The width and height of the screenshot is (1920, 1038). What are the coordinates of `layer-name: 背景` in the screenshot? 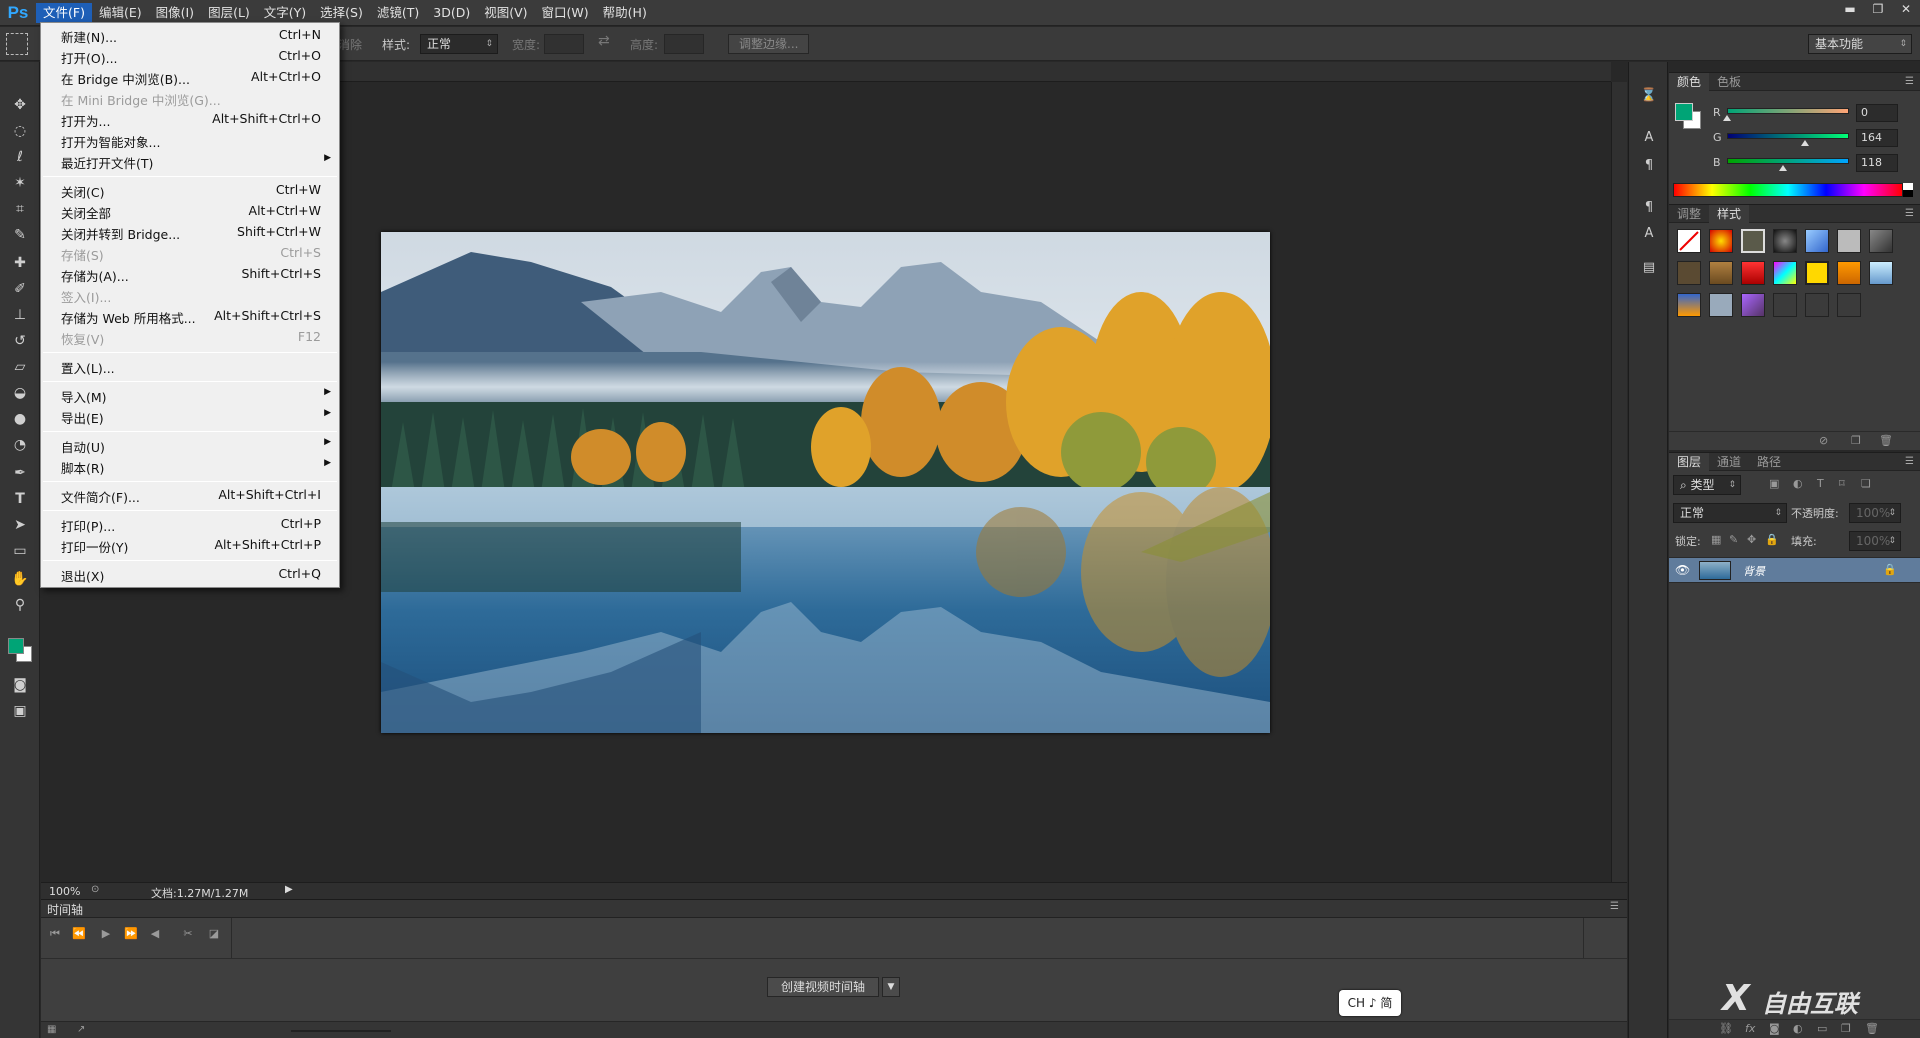 It's located at (1754, 571).